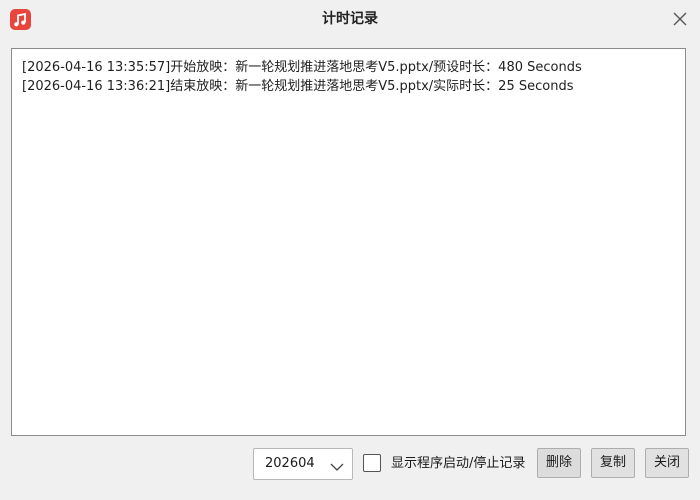  I want to click on close-button: 关闭, so click(667, 463).